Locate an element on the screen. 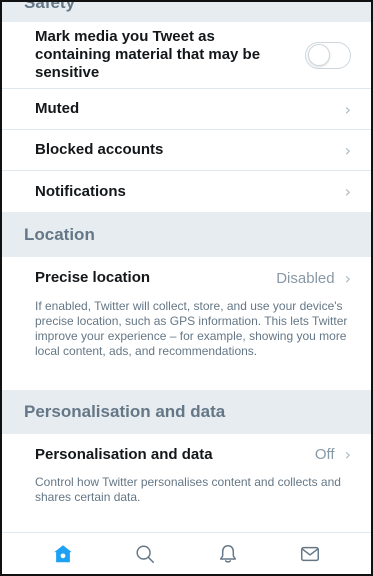 This screenshot has width=373, height=576. precise-location-label: Precise location is located at coordinates (93, 277).